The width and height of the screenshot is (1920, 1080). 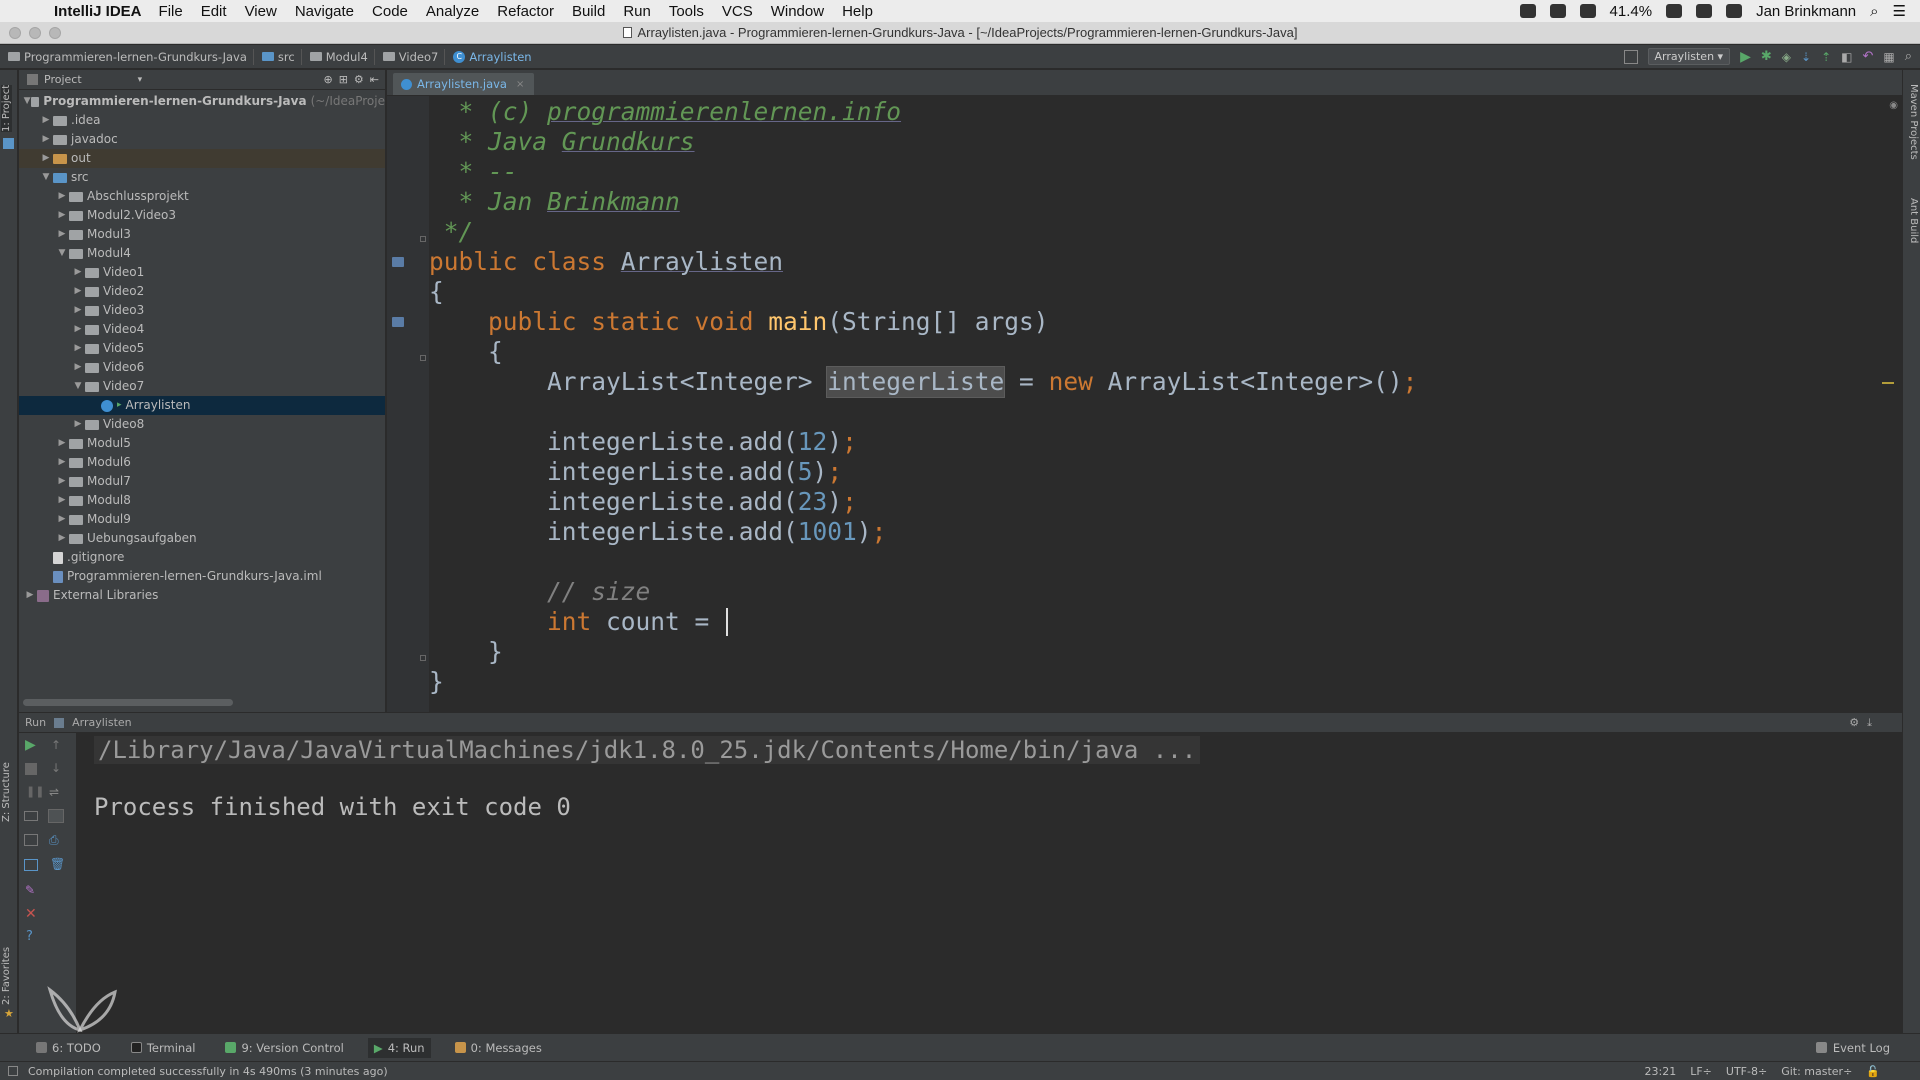 What do you see at coordinates (202, 595) in the screenshot?
I see `tree-item-external-libraries: ▶ External Libraries` at bounding box center [202, 595].